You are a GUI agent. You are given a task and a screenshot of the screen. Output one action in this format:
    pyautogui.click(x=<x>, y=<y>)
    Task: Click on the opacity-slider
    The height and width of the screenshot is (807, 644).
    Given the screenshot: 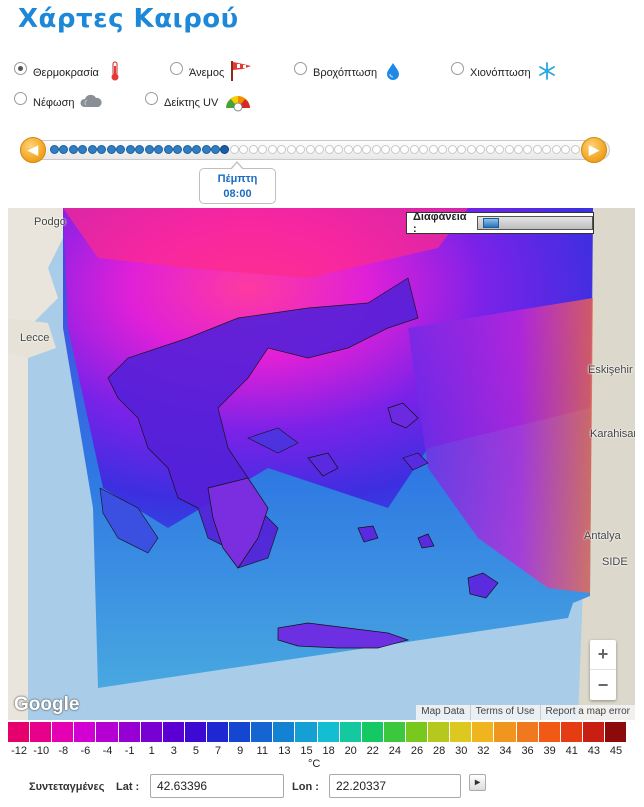 What is the action you would take?
    pyautogui.click(x=534, y=223)
    